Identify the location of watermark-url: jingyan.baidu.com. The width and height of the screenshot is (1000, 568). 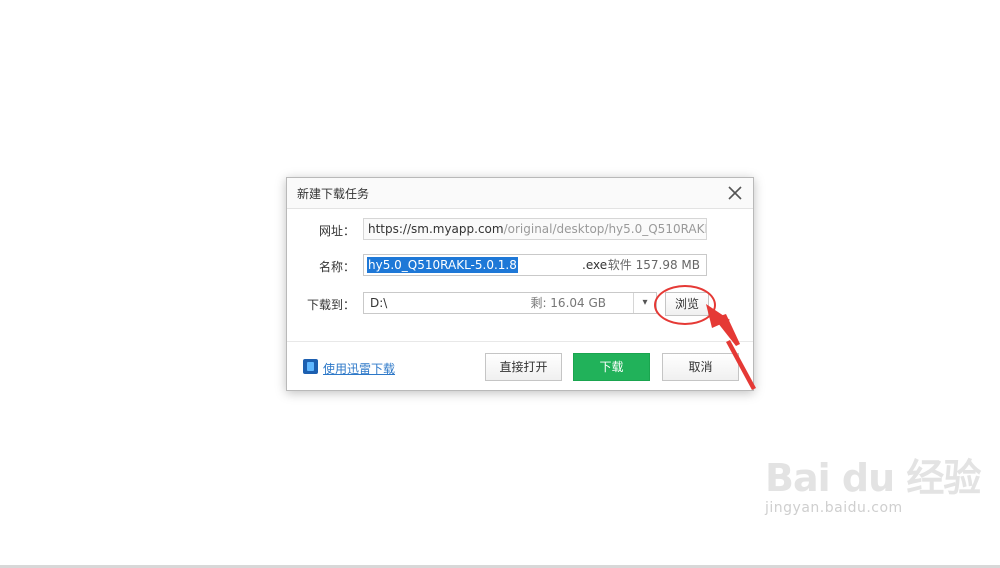
(834, 508).